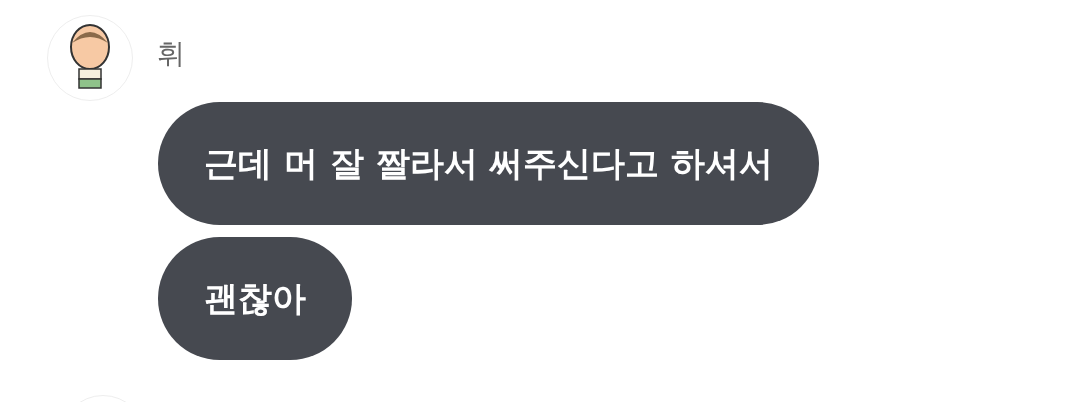  What do you see at coordinates (255, 298) in the screenshot?
I see `message-bubble: 괜찮아` at bounding box center [255, 298].